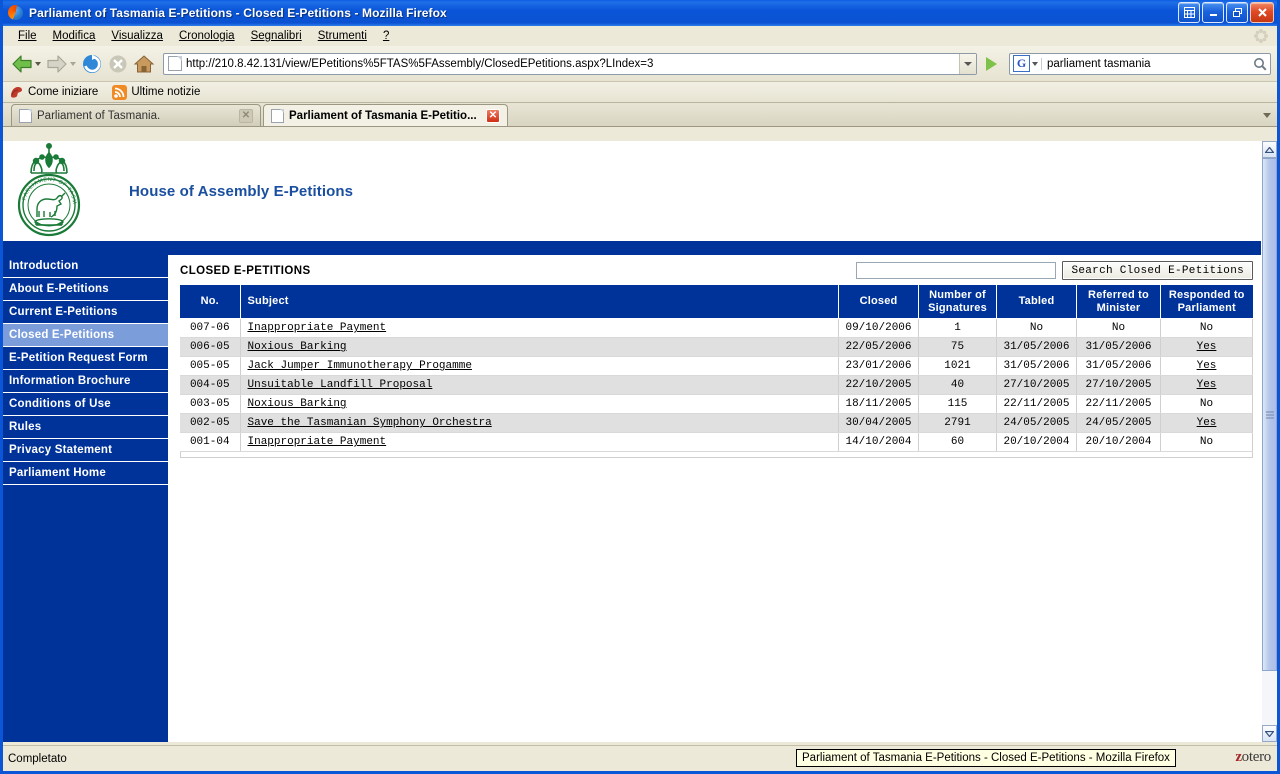 This screenshot has width=1280, height=774. What do you see at coordinates (92, 64) in the screenshot?
I see `reload-button` at bounding box center [92, 64].